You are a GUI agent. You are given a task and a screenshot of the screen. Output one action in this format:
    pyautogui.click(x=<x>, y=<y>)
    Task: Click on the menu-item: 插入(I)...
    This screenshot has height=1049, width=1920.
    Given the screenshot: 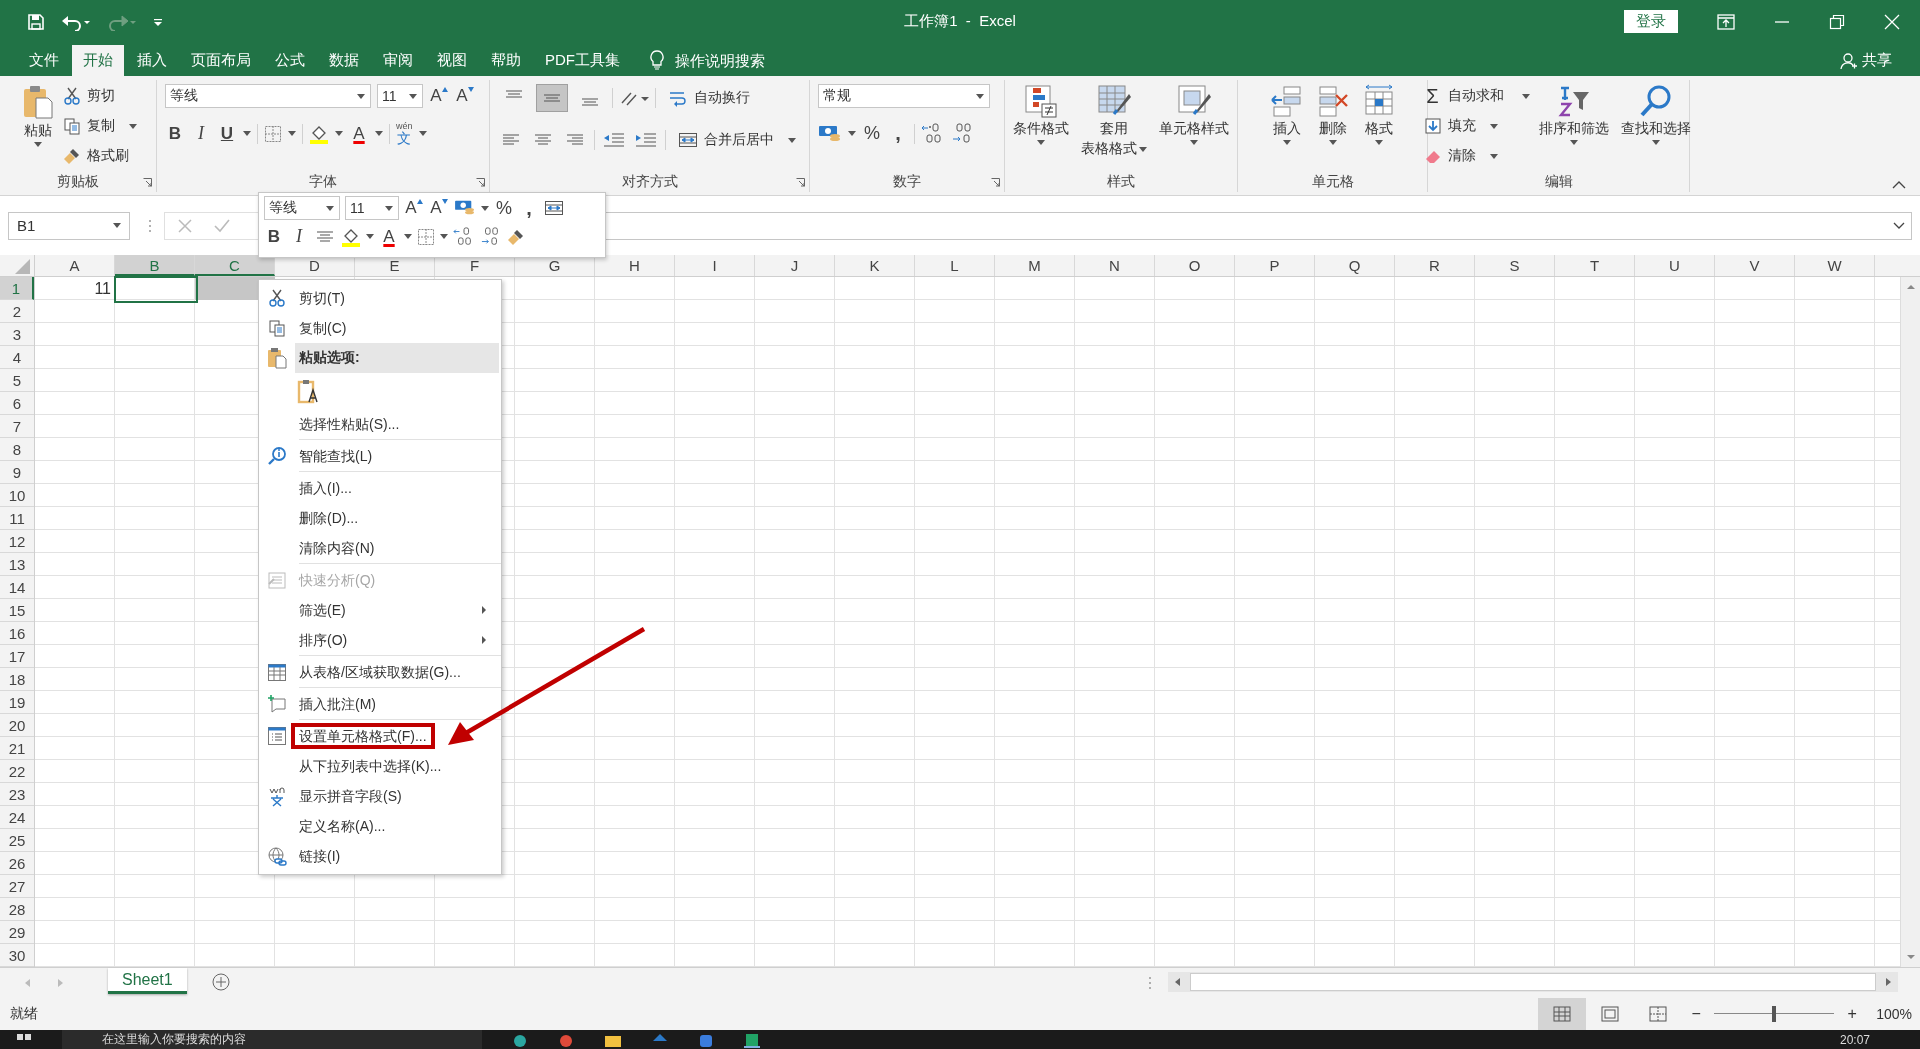 What is the action you would take?
    pyautogui.click(x=397, y=488)
    